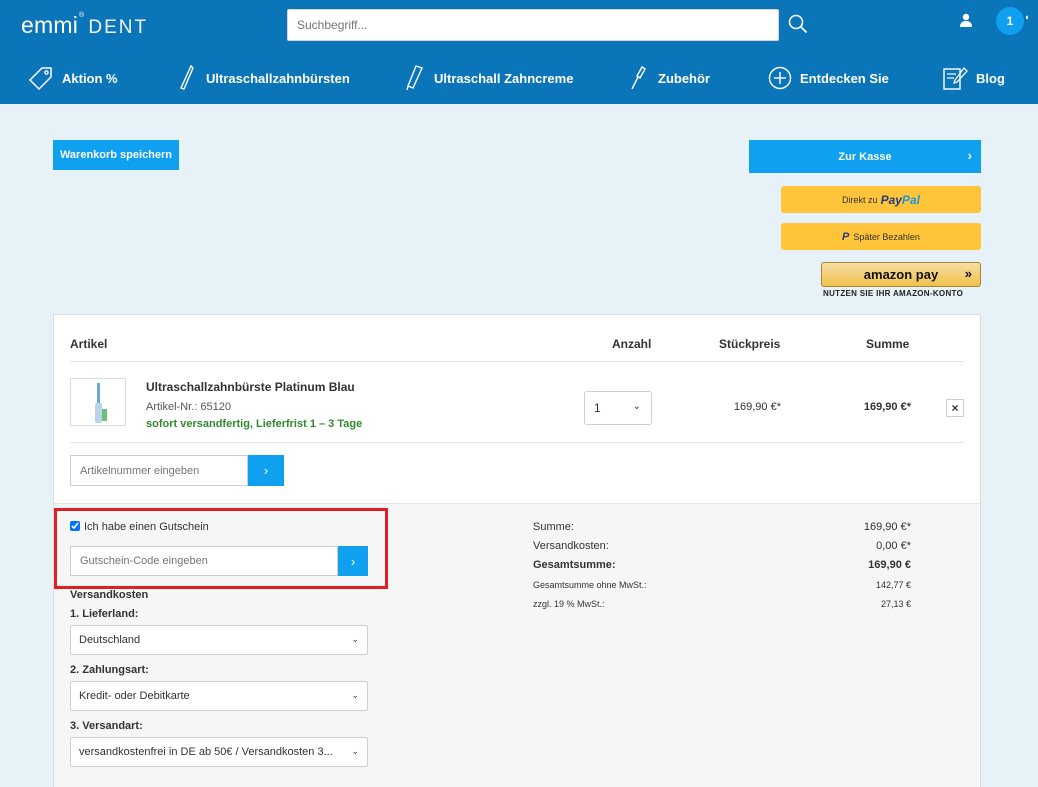 This screenshot has width=1038, height=787. I want to click on nav-label: Zubehör, so click(684, 78).